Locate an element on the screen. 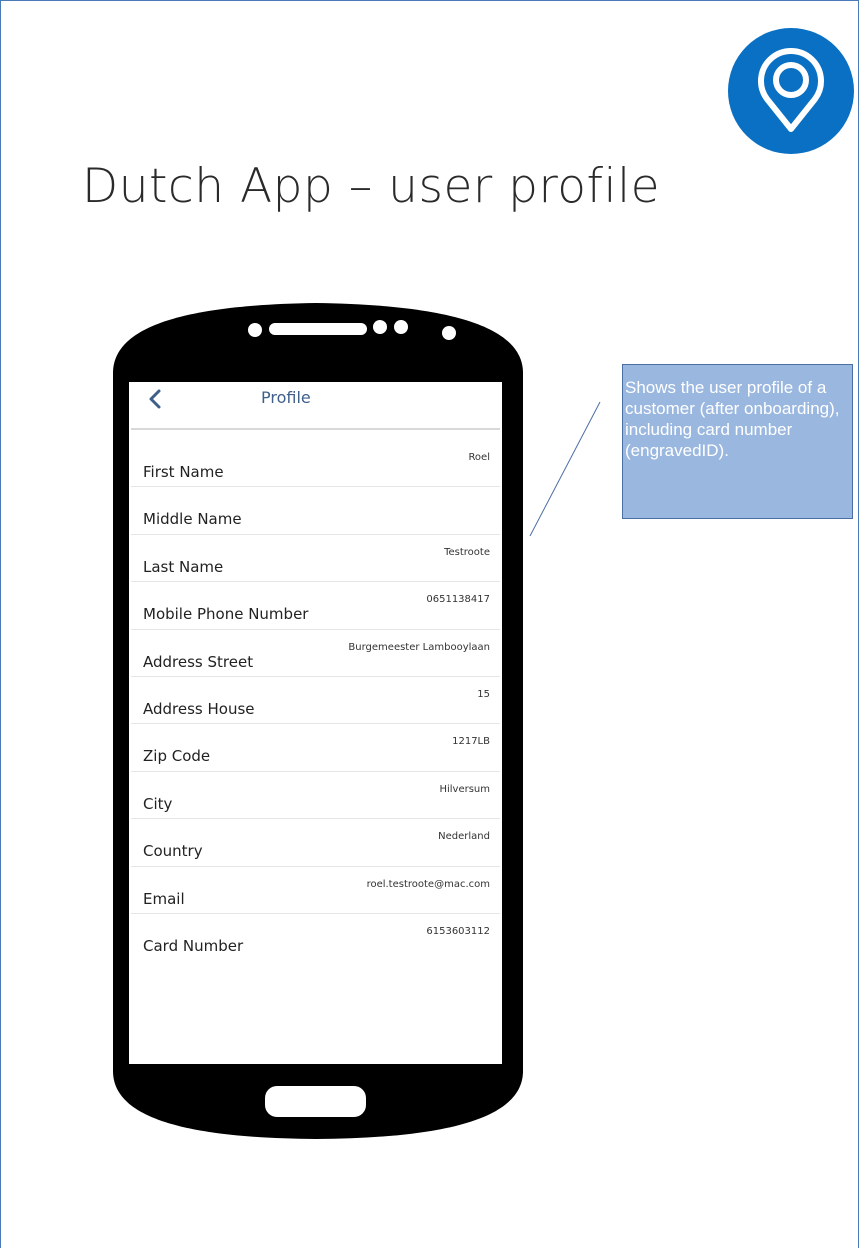 The image size is (861, 1251). callout-connector is located at coordinates (565, 469).